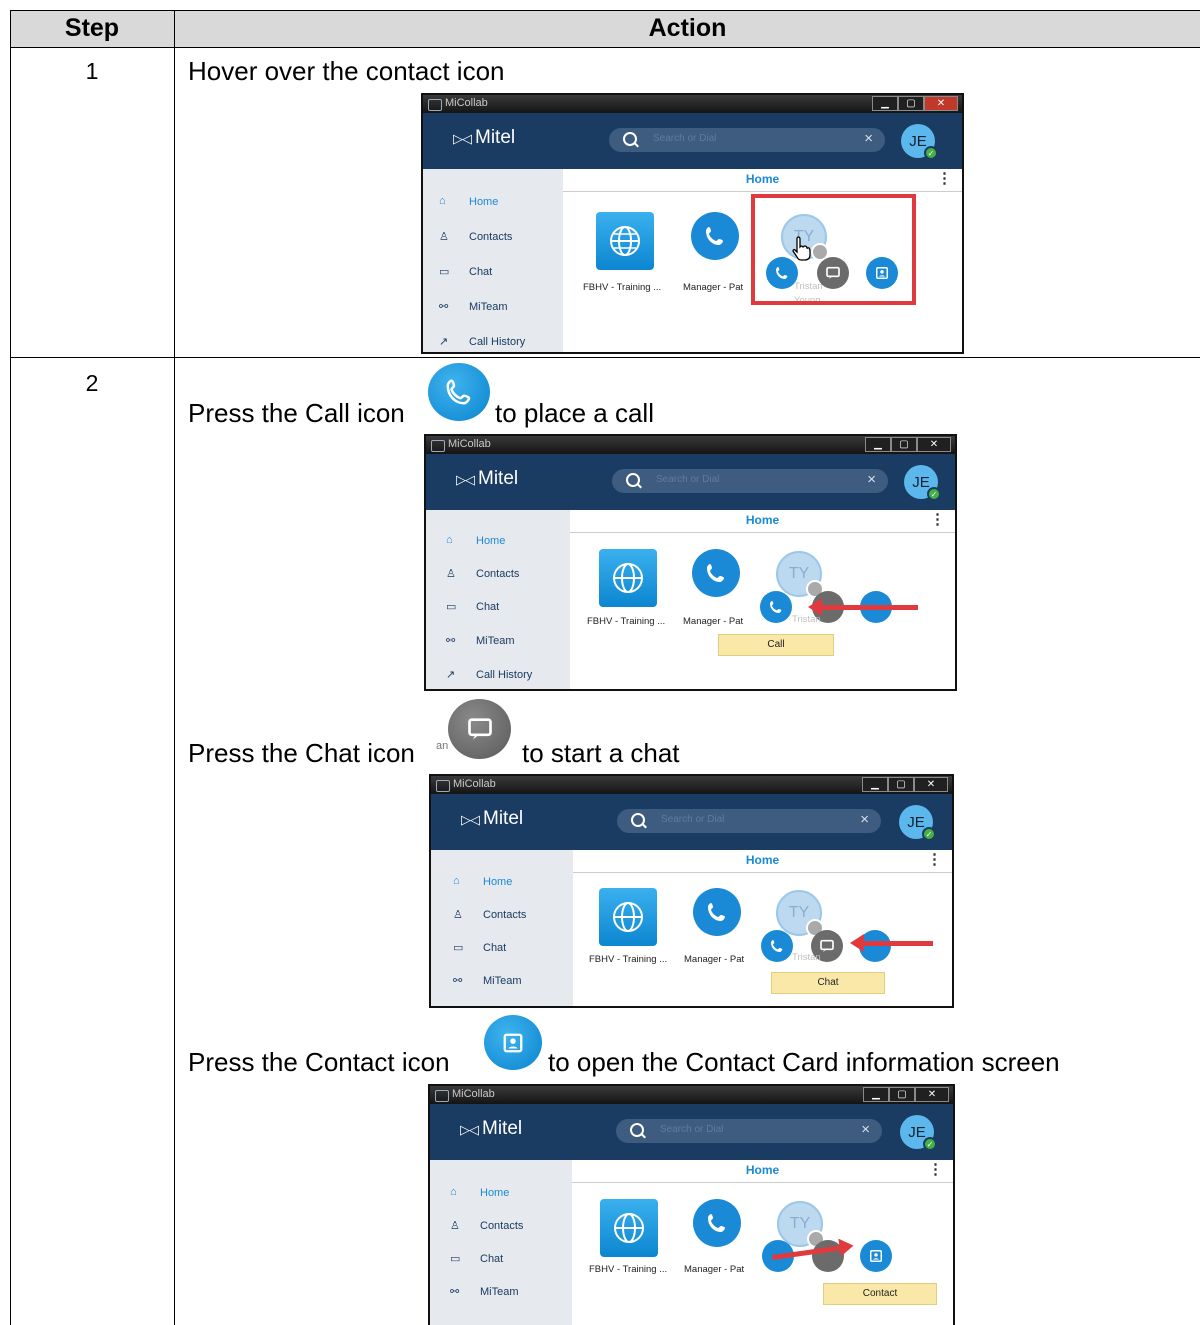 The width and height of the screenshot is (1201, 1325). Describe the element at coordinates (92, 28) in the screenshot. I see `header-step: Step` at that location.